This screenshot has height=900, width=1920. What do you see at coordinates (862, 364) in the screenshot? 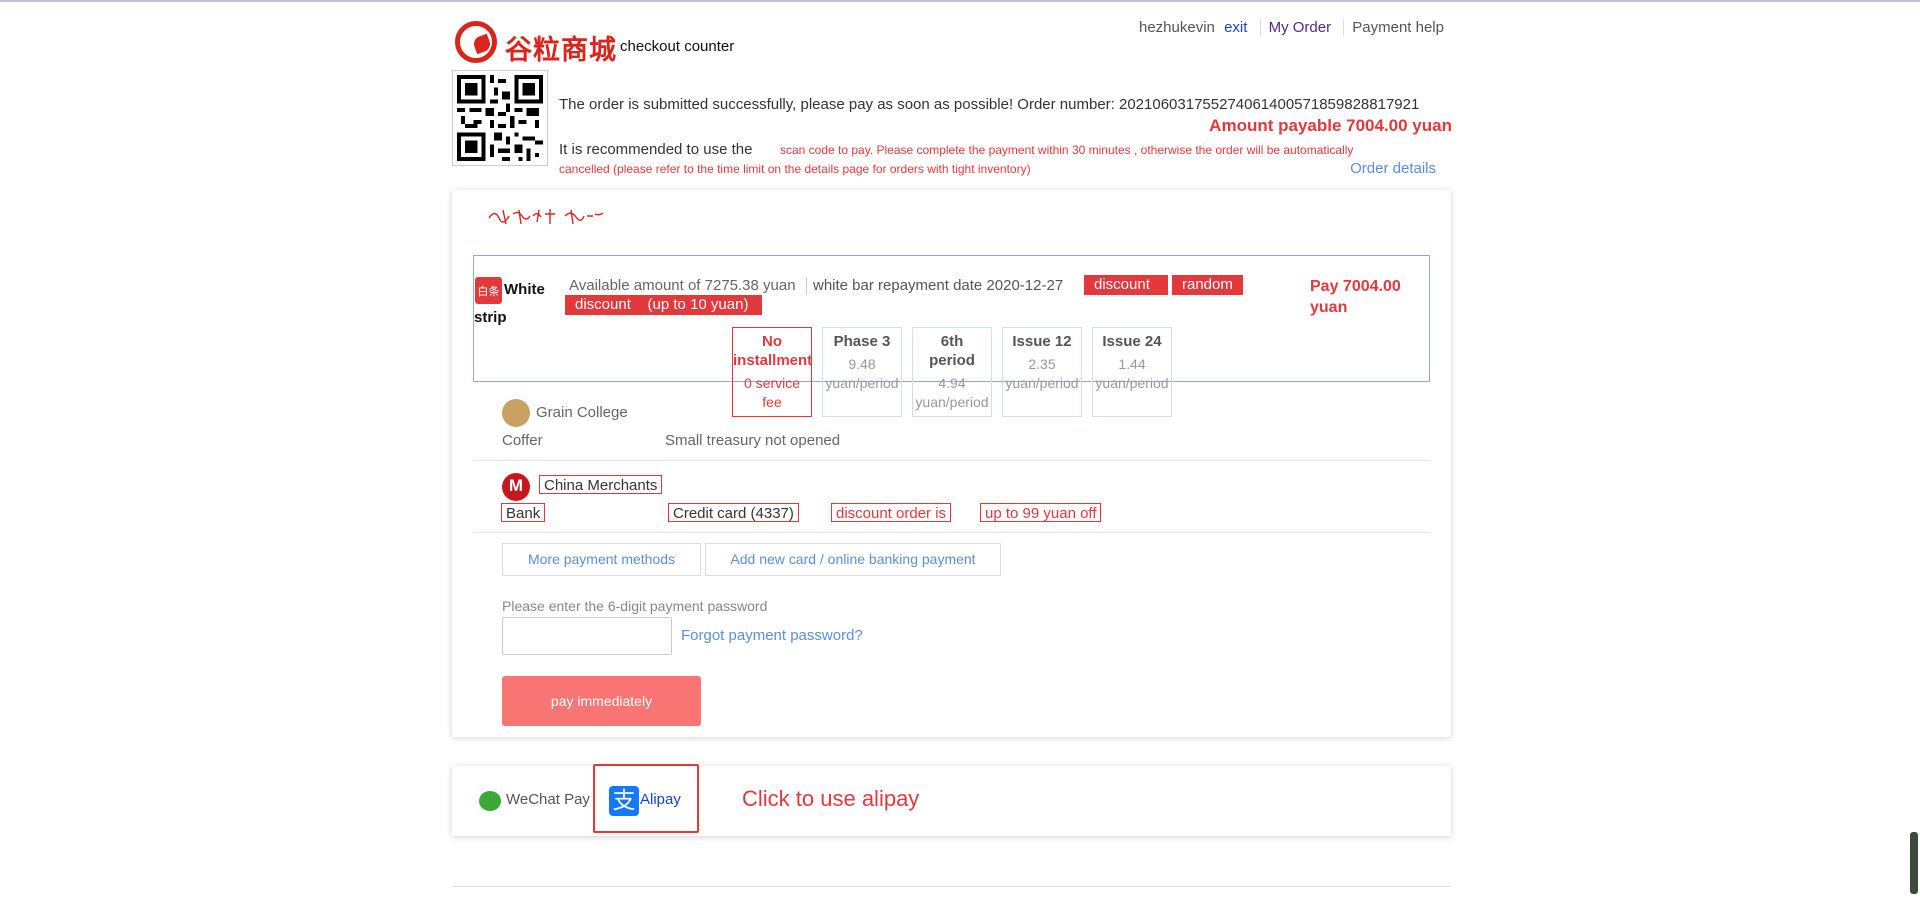
I see `plan-sub: 9.48` at bounding box center [862, 364].